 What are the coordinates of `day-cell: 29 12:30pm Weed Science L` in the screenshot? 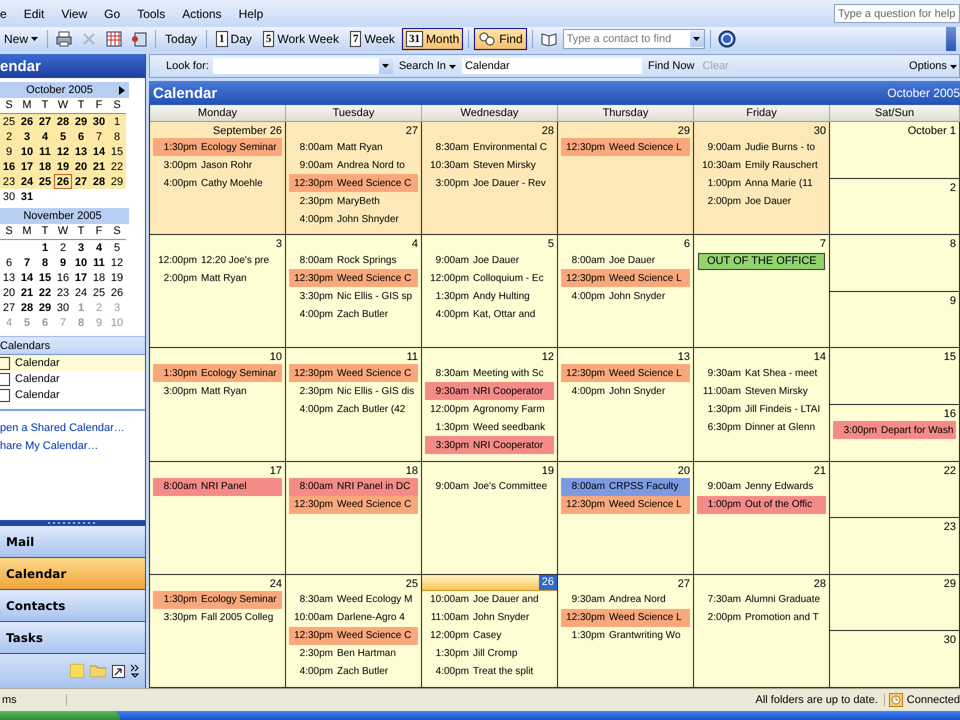 It's located at (626, 179).